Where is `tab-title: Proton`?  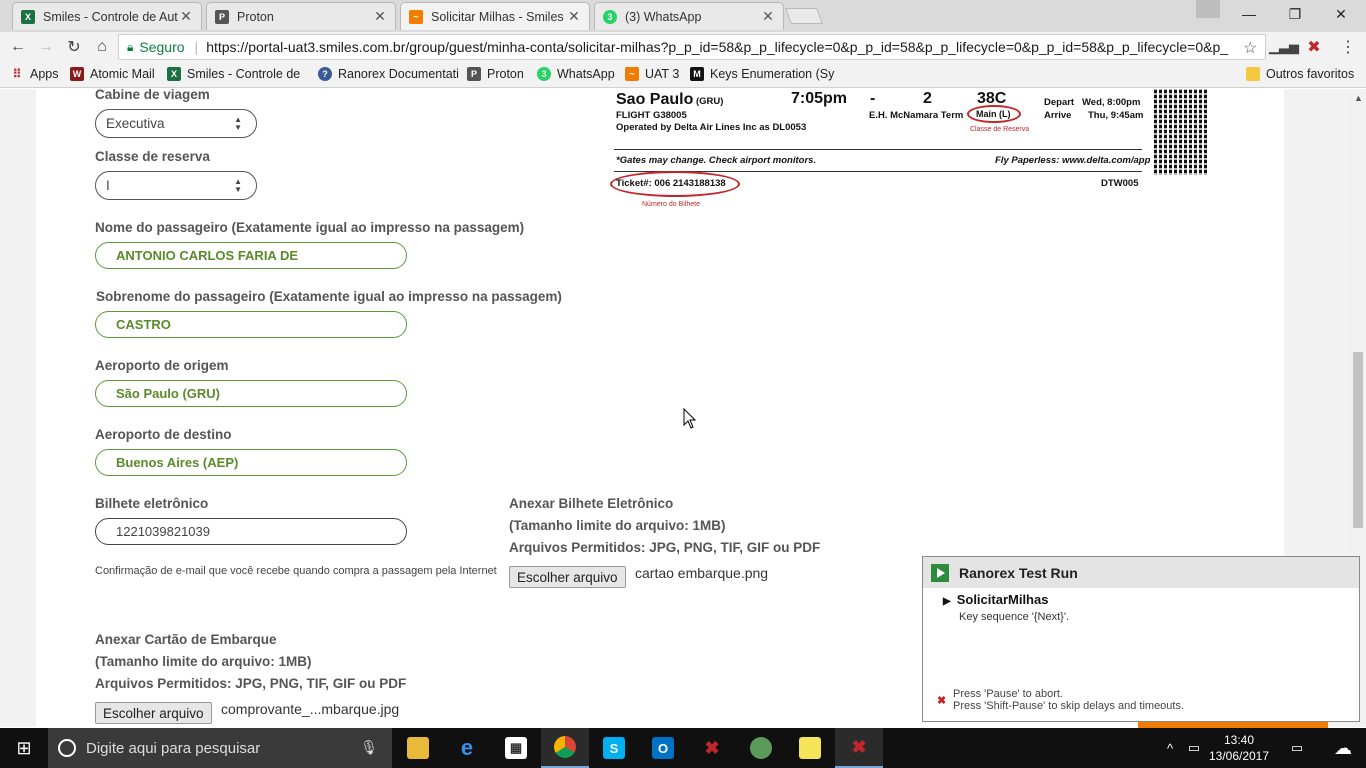 tab-title: Proton is located at coordinates (255, 16).